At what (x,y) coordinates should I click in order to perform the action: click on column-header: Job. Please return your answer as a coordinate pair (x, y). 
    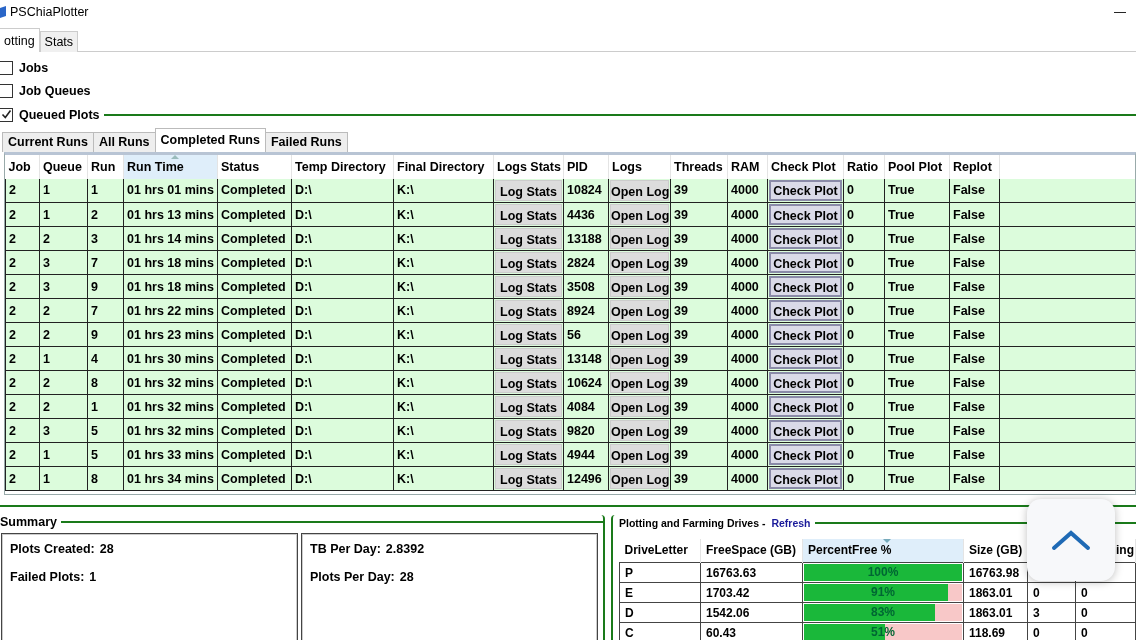
    Looking at the image, I should click on (22, 166).